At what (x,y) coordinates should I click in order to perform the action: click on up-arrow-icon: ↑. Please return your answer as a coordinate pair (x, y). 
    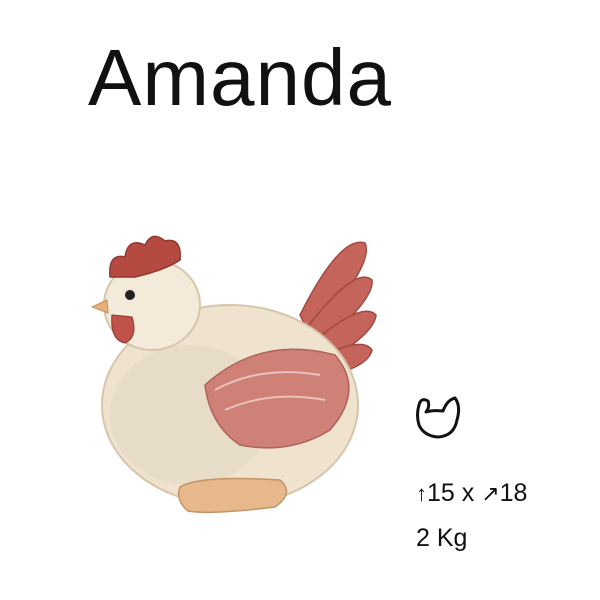
    Looking at the image, I should click on (421, 493).